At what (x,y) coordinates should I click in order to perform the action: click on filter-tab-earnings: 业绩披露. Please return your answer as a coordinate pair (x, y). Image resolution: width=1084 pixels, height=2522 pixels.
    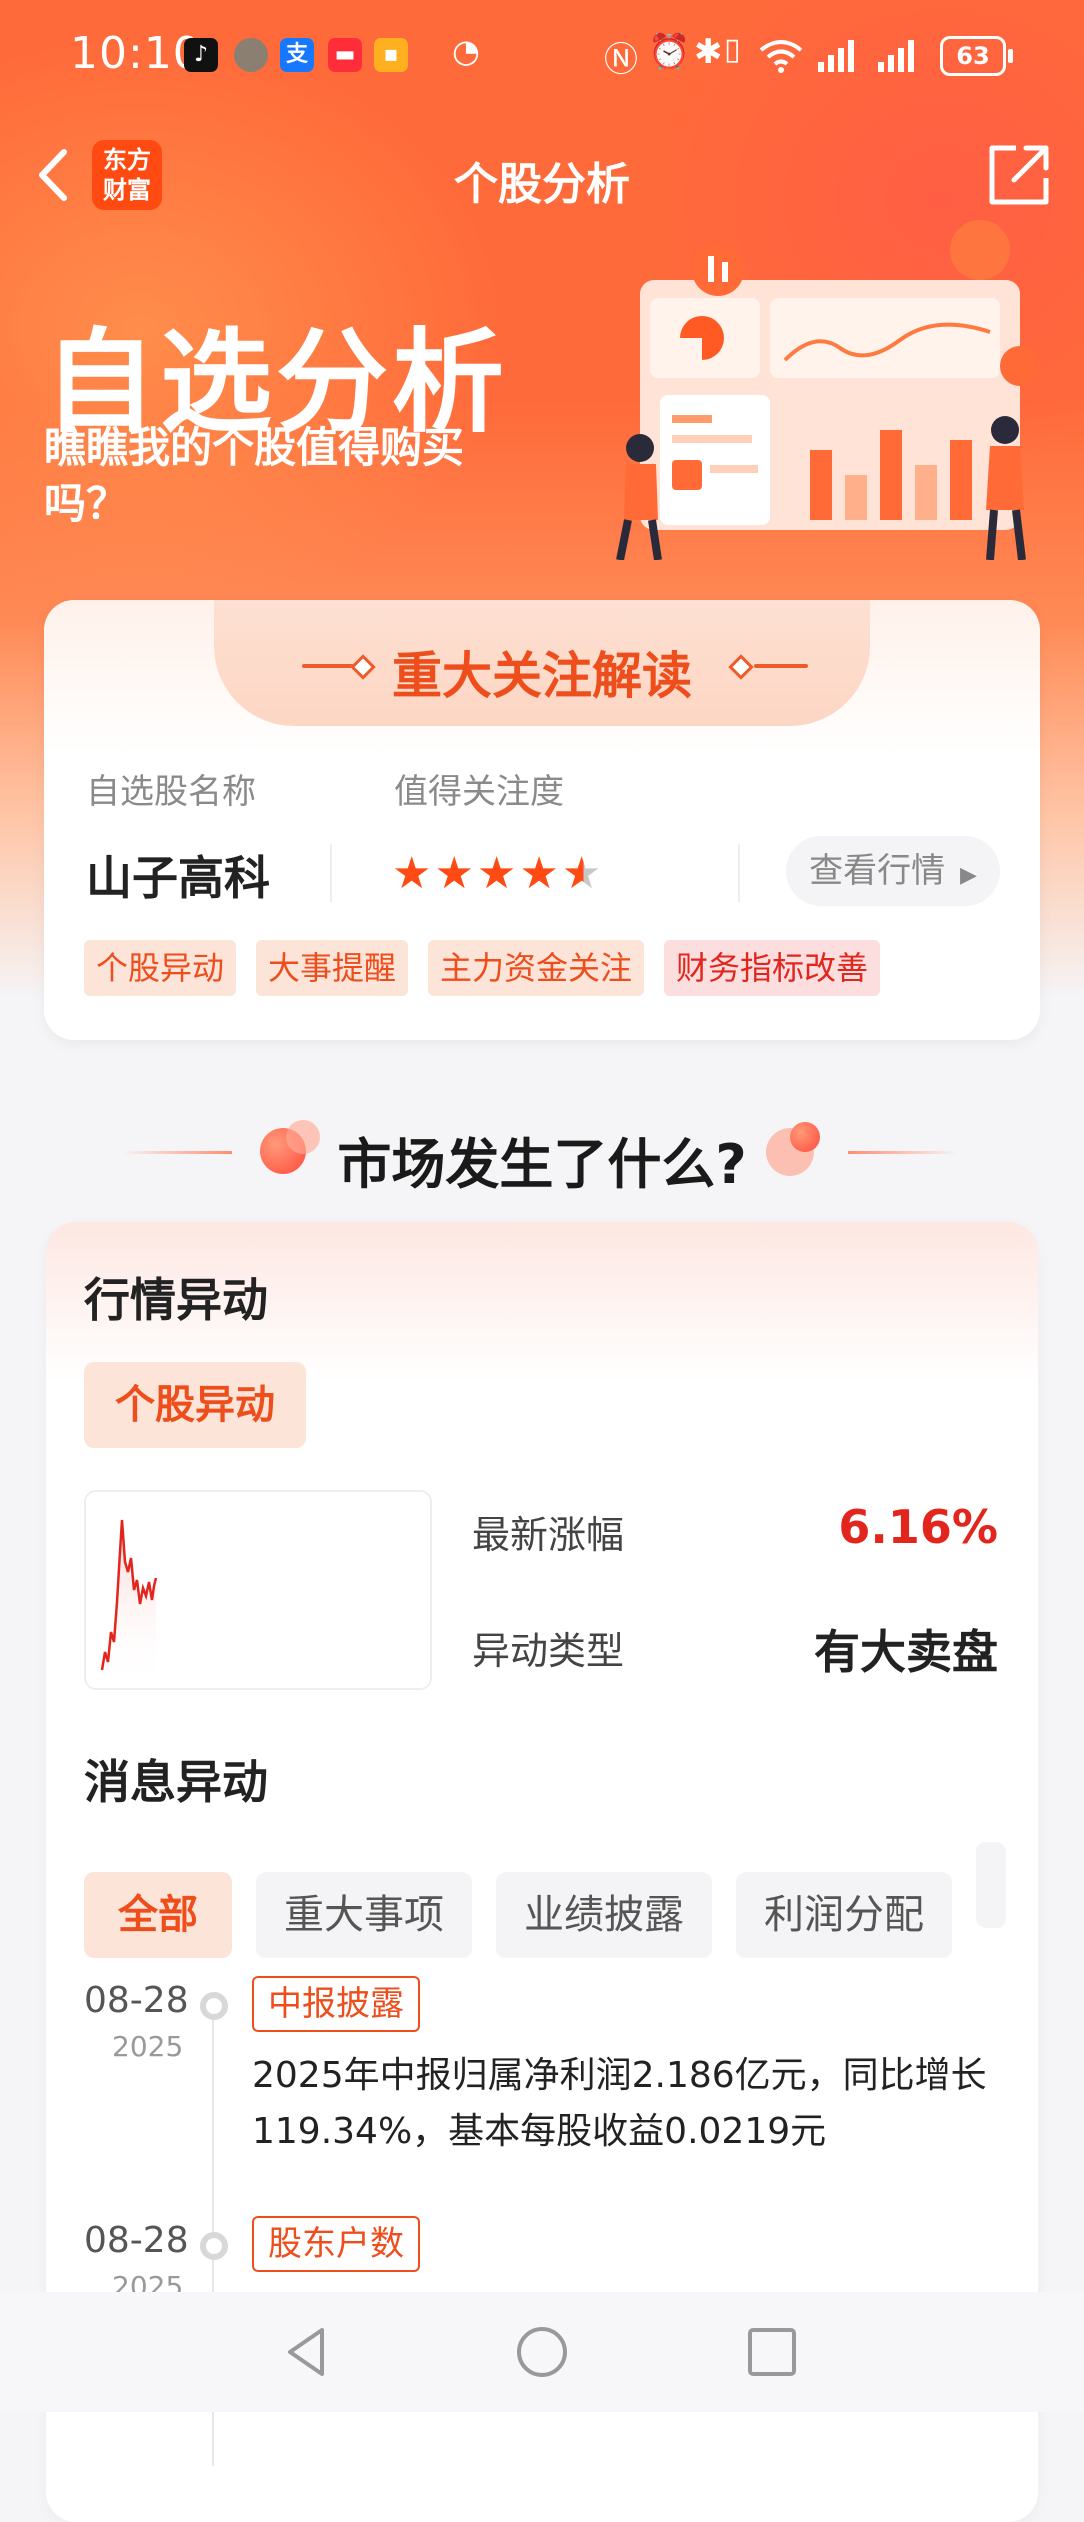
    Looking at the image, I should click on (604, 1915).